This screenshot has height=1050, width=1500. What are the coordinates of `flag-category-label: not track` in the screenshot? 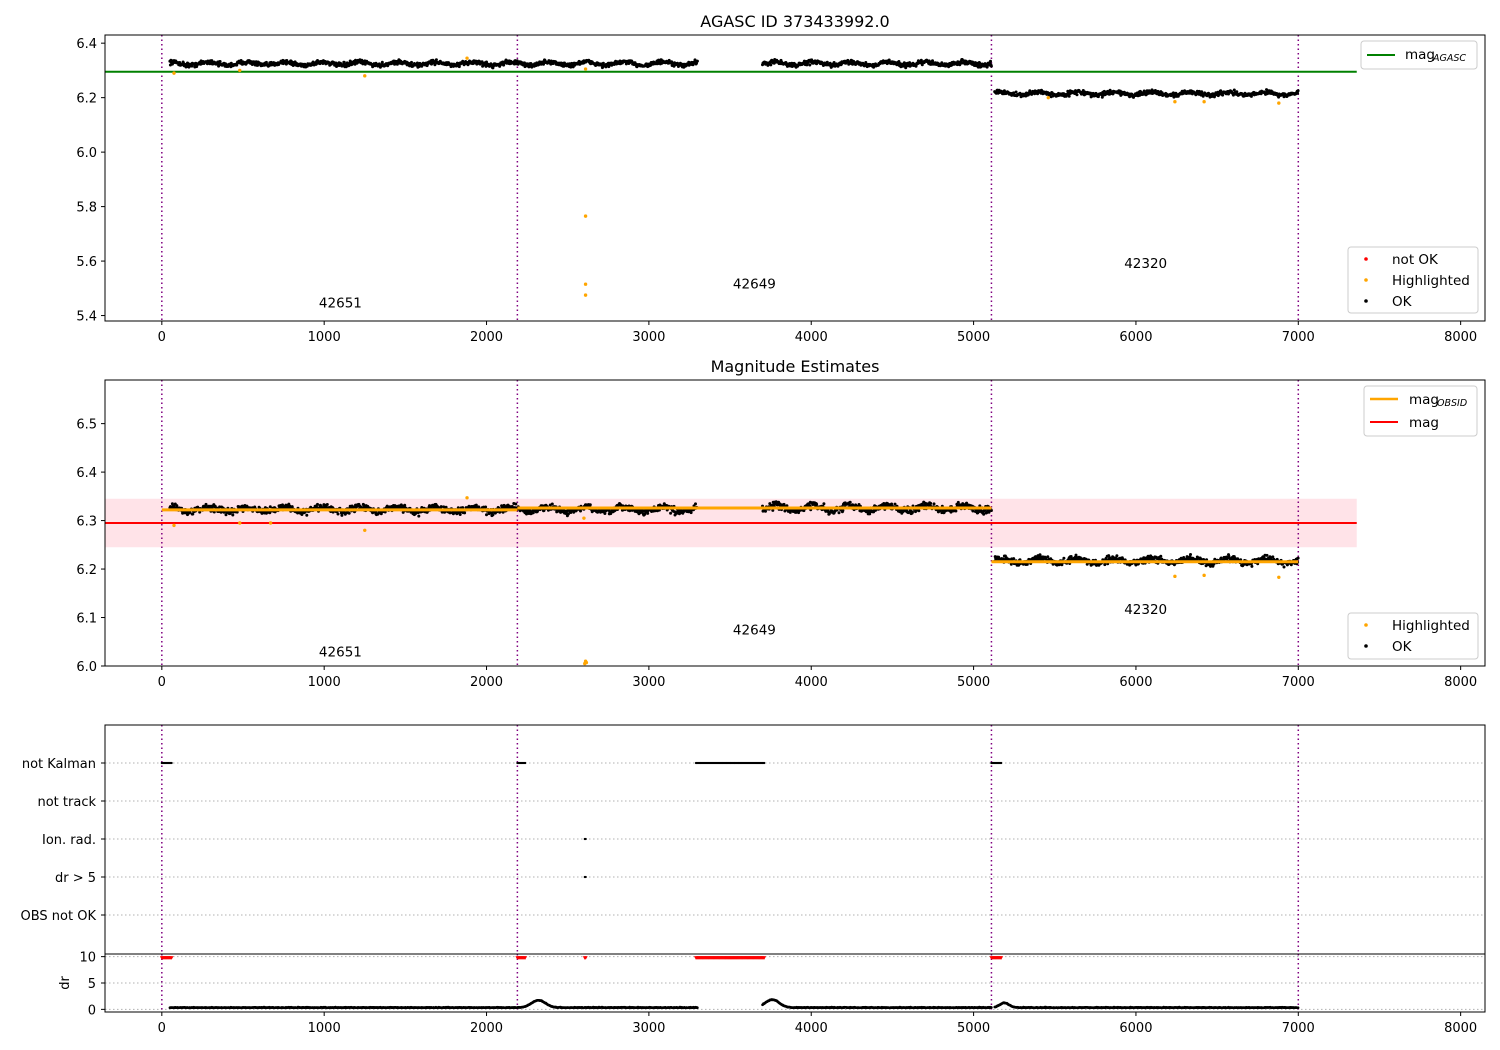 It's located at (66, 802).